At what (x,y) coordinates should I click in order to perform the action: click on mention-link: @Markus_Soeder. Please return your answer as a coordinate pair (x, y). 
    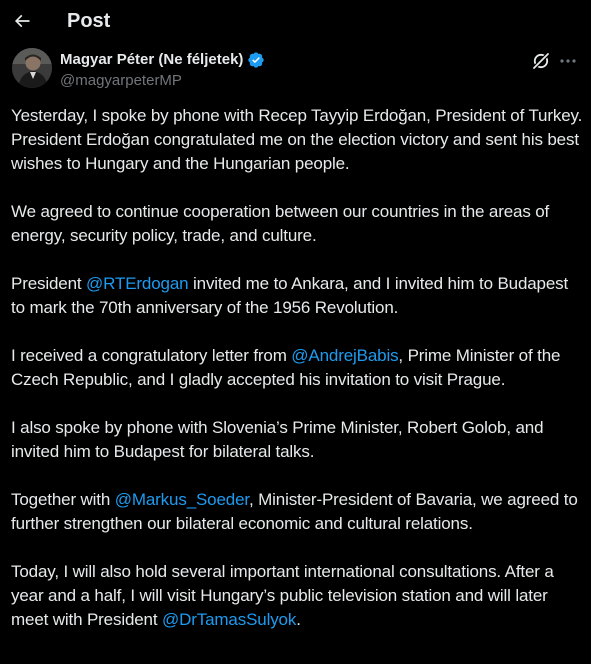
    Looking at the image, I should click on (182, 499).